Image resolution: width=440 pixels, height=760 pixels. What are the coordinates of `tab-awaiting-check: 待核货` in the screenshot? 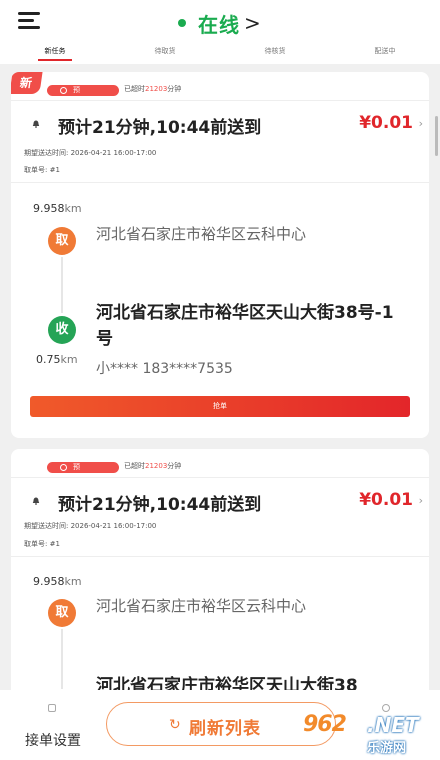 It's located at (275, 54).